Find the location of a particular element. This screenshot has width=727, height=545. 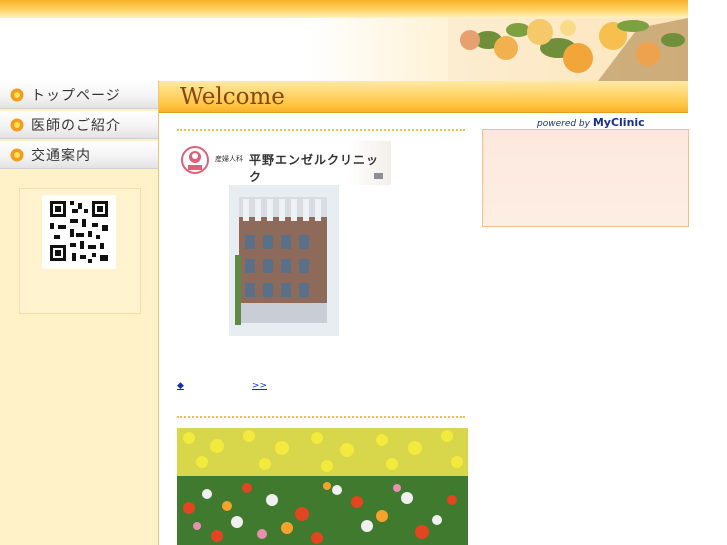

nav-item-access: 交通案内 is located at coordinates (79, 155).